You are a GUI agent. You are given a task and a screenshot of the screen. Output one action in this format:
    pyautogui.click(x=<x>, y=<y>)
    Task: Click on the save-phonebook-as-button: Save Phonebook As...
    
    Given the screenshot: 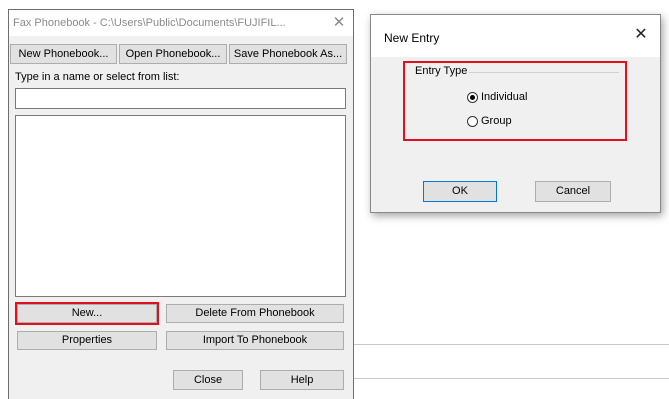 What is the action you would take?
    pyautogui.click(x=288, y=54)
    